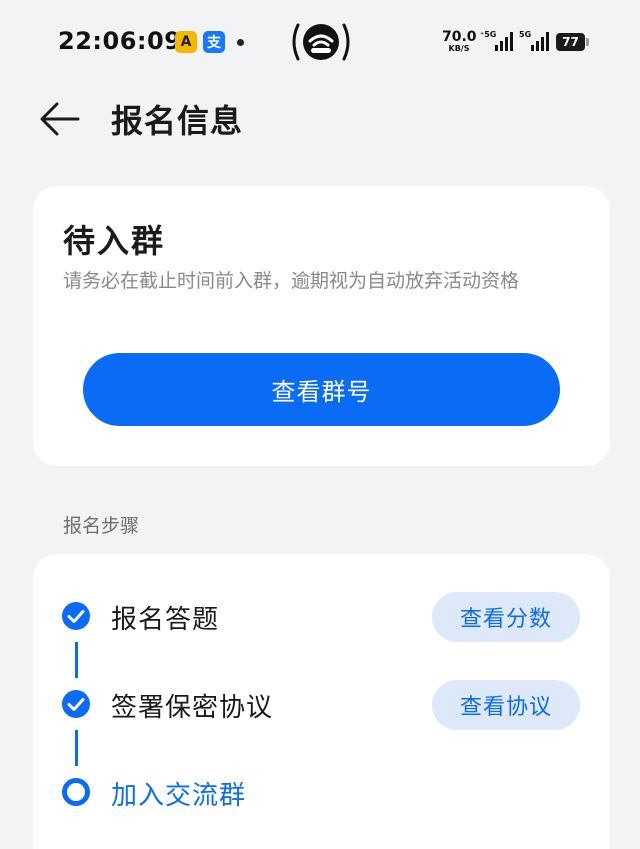 This screenshot has height=849, width=640. Describe the element at coordinates (291, 281) in the screenshot. I see `status-description: 请务必在截止时间前入群，逾期视为自动放弃活动资格` at that location.